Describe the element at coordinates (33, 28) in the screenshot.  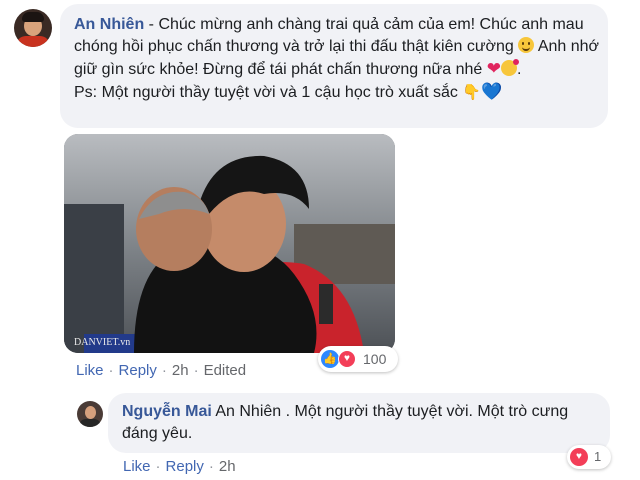
I see `commenter-avatar` at that location.